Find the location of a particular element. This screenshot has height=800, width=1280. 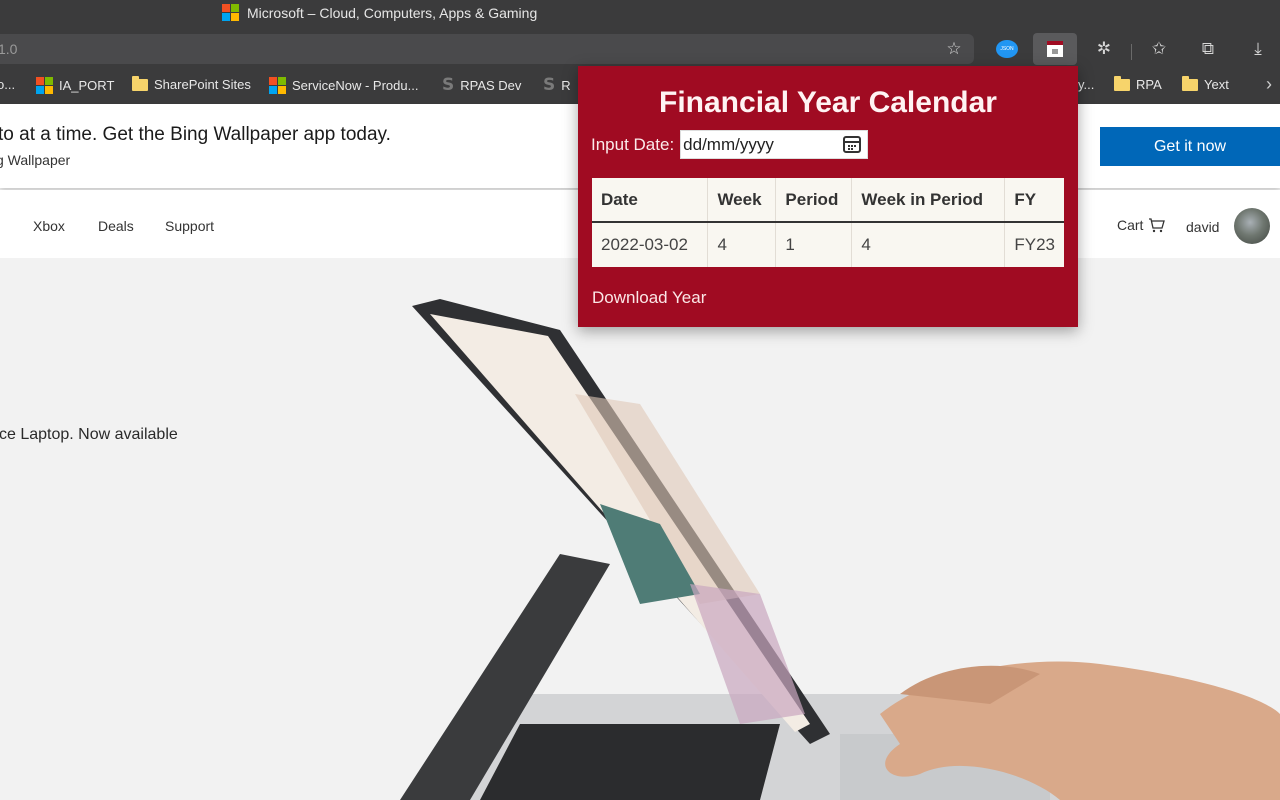

column-header-week: Week is located at coordinates (742, 200).